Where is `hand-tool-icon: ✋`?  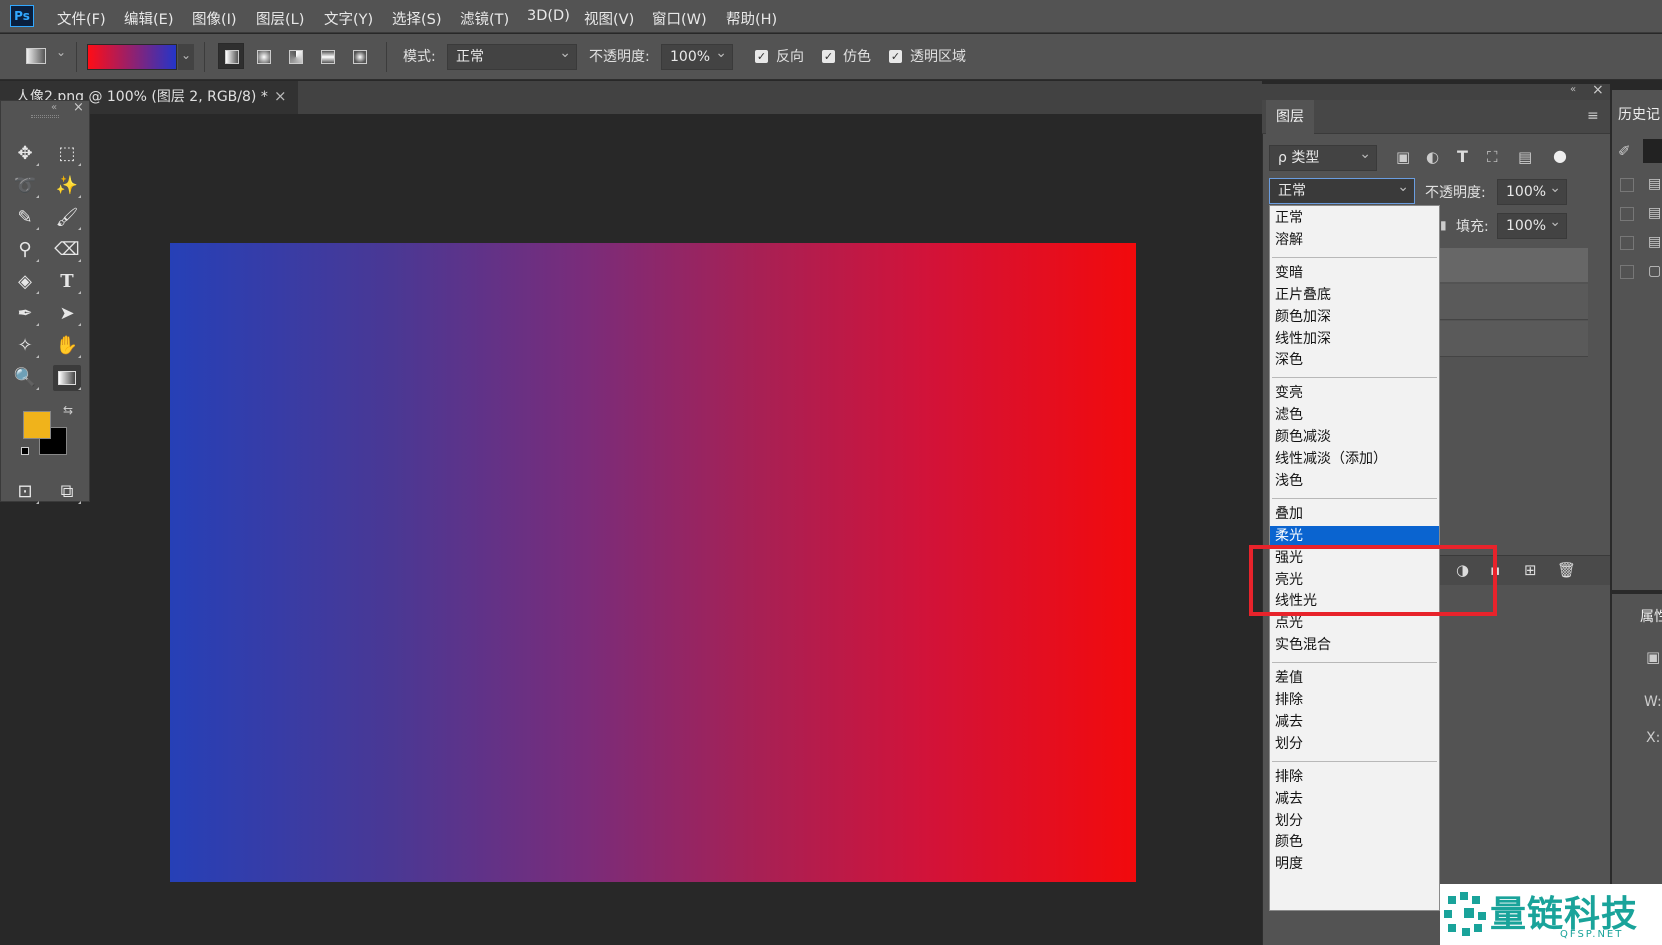 hand-tool-icon: ✋ is located at coordinates (67, 346).